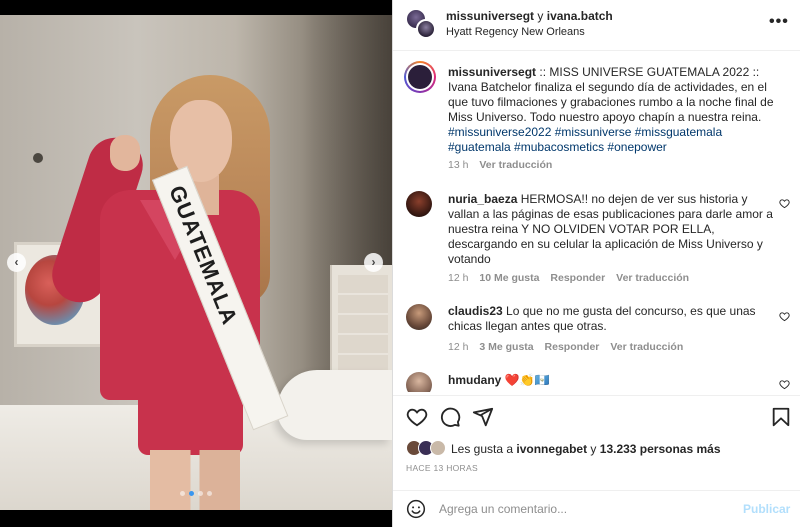  What do you see at coordinates (38, 158) in the screenshot?
I see `wall-lamp` at bounding box center [38, 158].